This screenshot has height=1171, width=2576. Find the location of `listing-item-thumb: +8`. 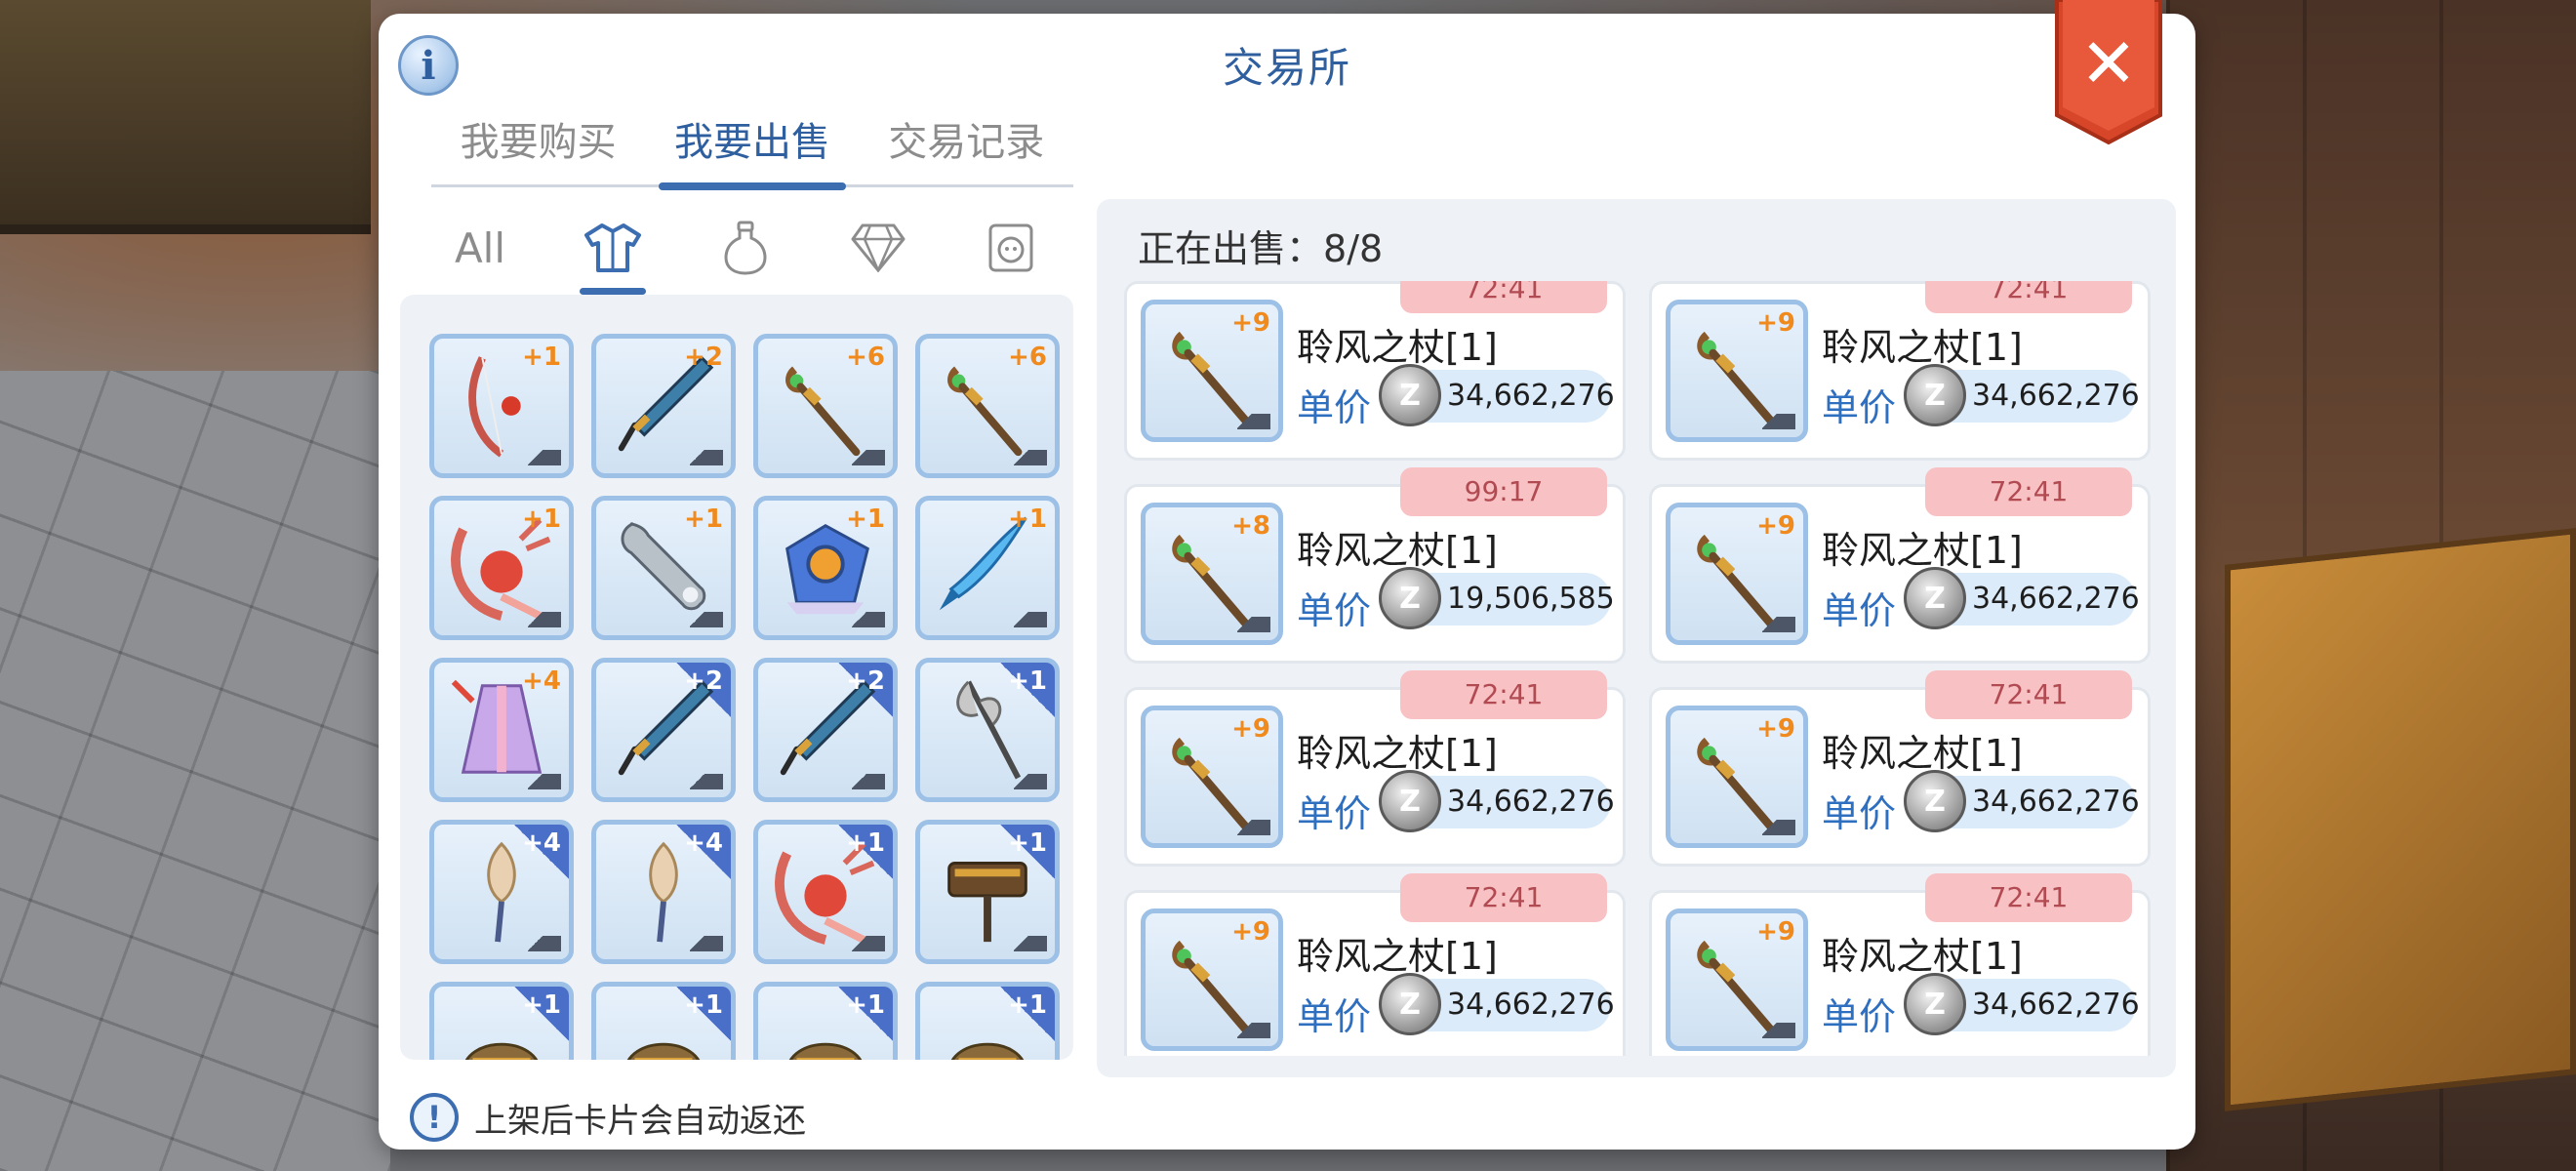

listing-item-thumb: +8 is located at coordinates (1212, 574).